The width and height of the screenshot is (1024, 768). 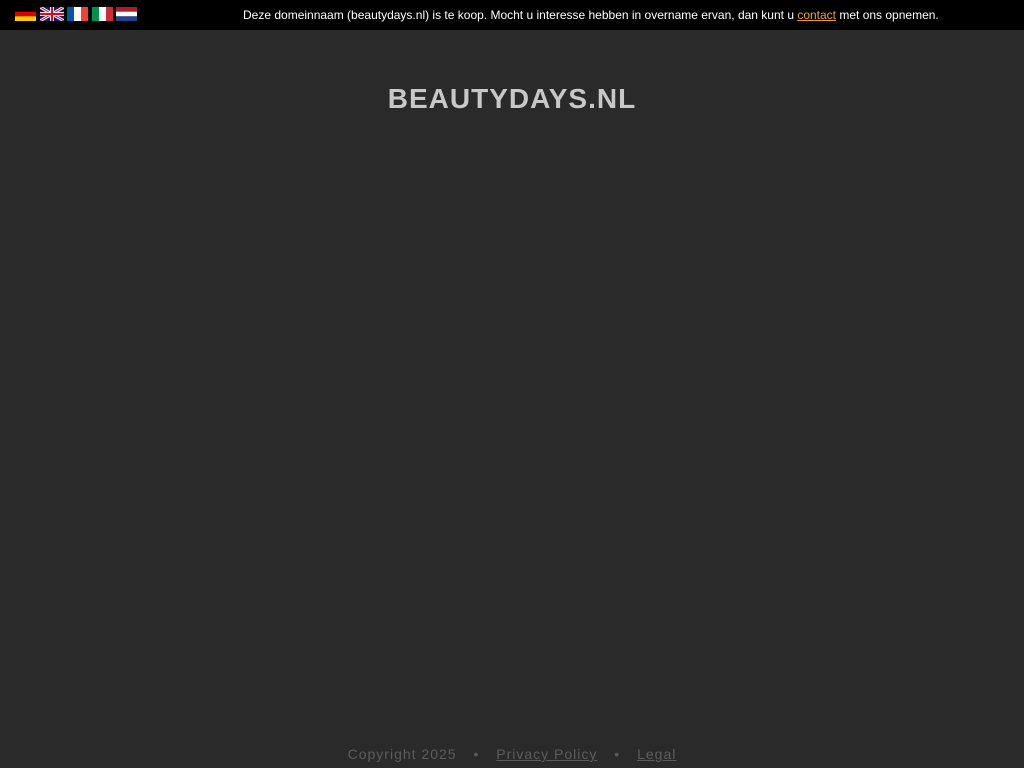 I want to click on flag-de-icon, so click(x=25, y=14).